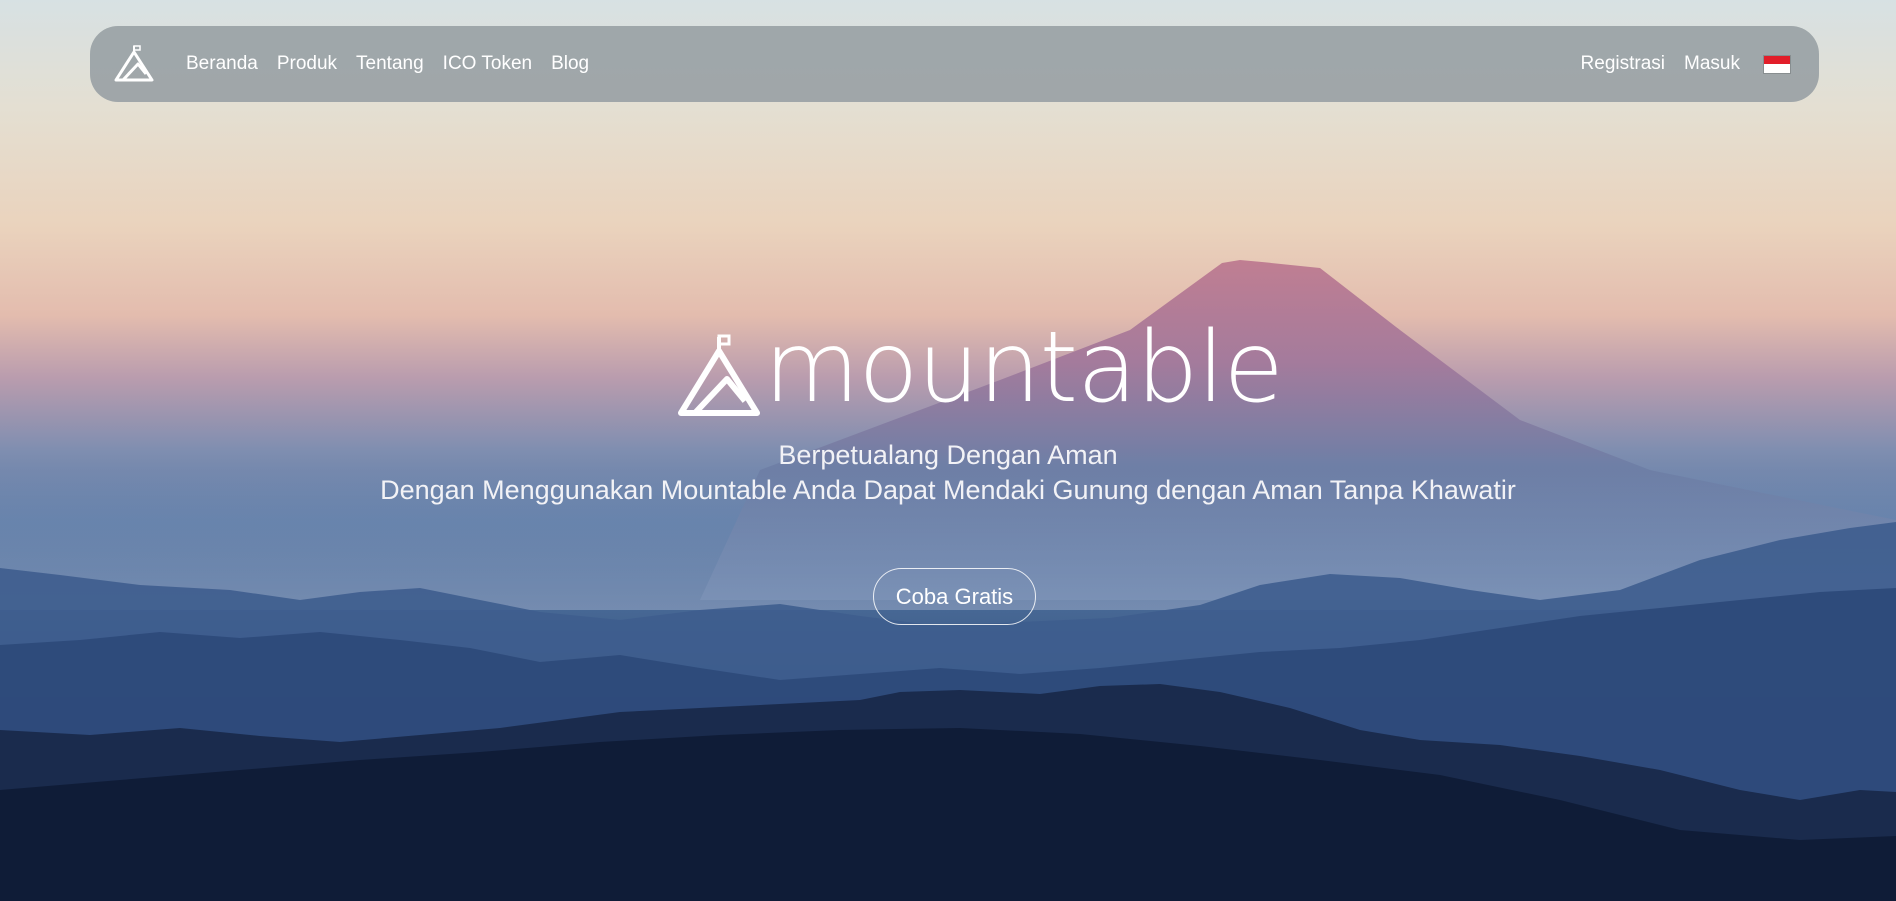  Describe the element at coordinates (954, 596) in the screenshot. I see `try-free-button: Coba Gratis` at that location.